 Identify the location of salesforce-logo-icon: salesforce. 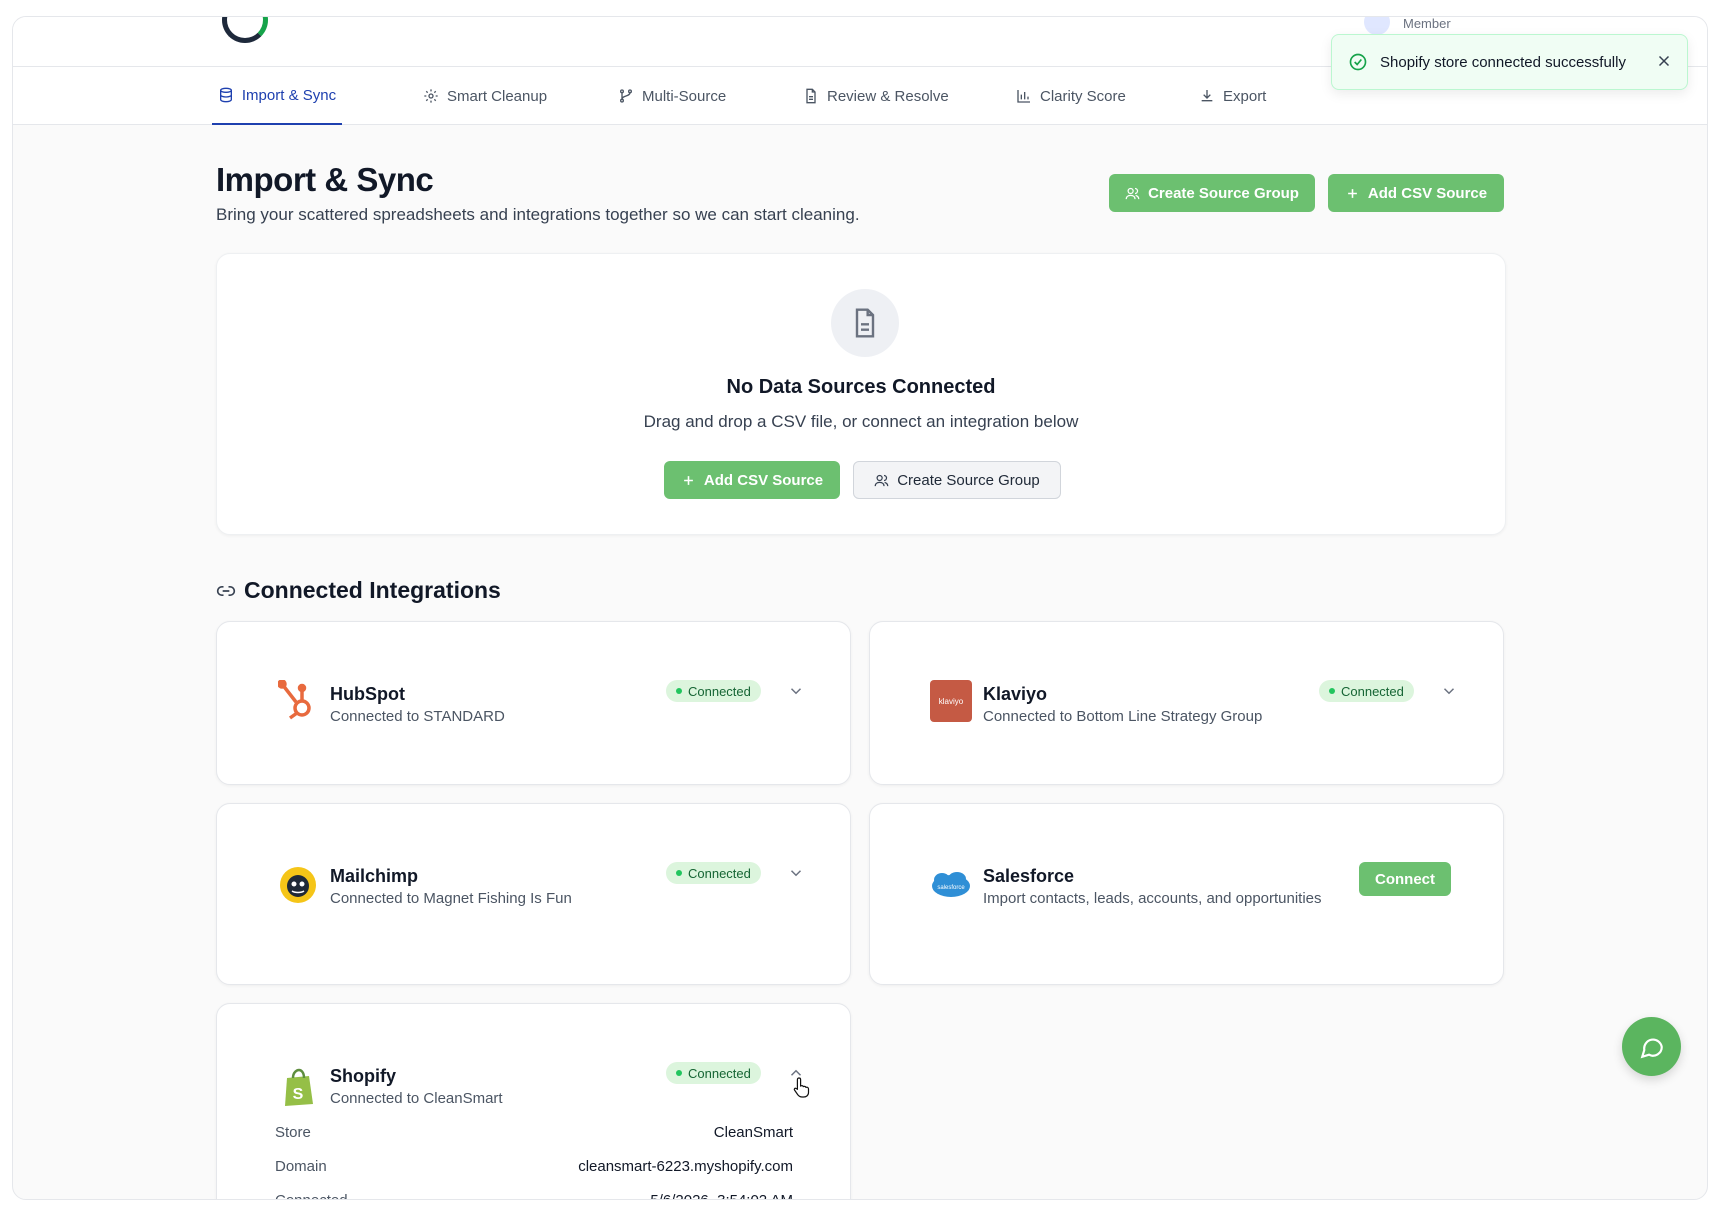
(951, 885).